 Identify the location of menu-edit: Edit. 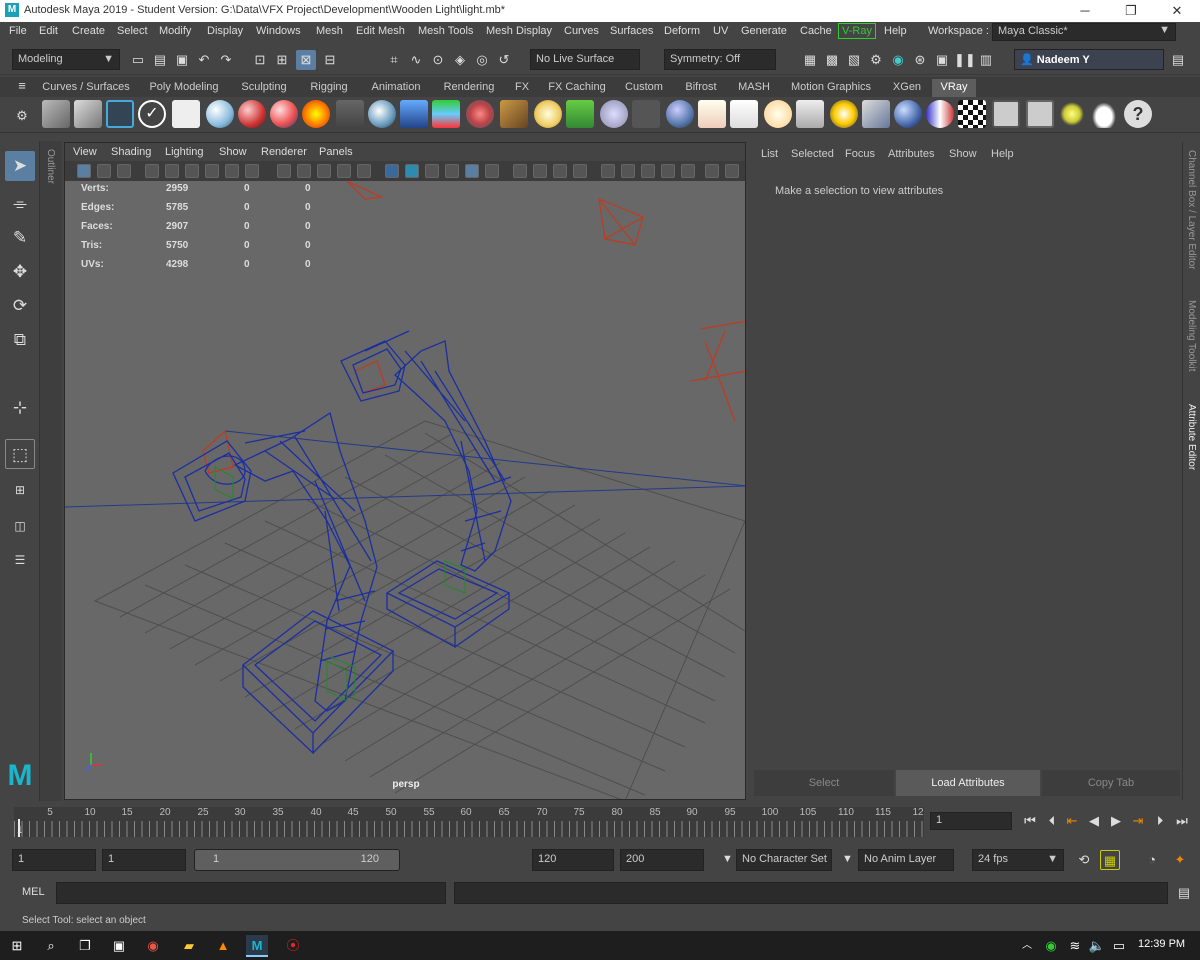
(48, 31).